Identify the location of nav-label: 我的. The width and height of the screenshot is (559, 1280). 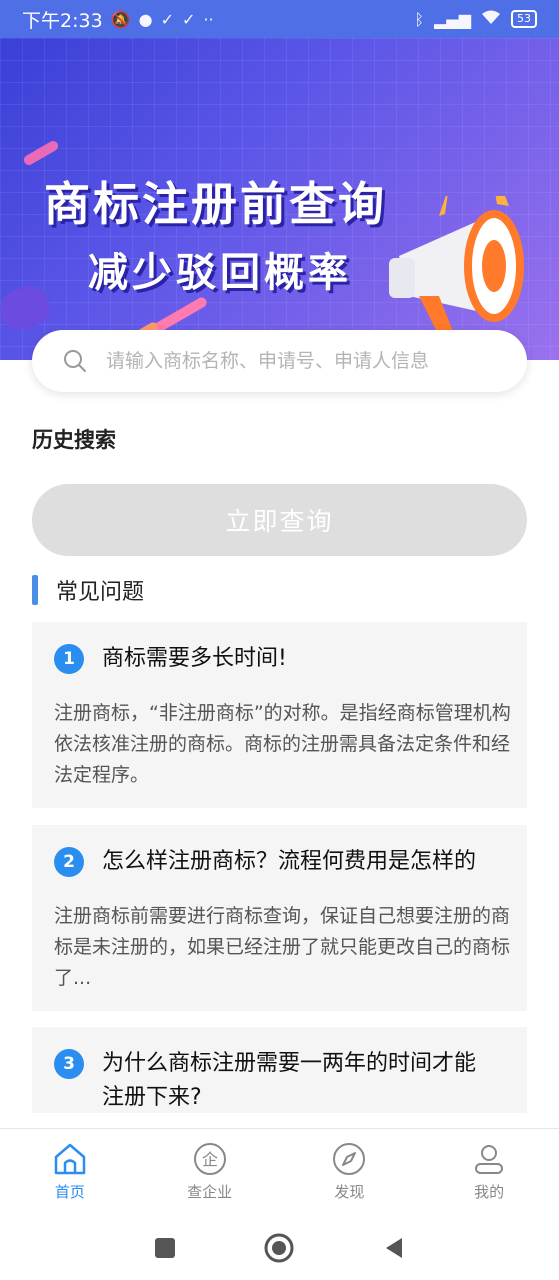
(489, 1192).